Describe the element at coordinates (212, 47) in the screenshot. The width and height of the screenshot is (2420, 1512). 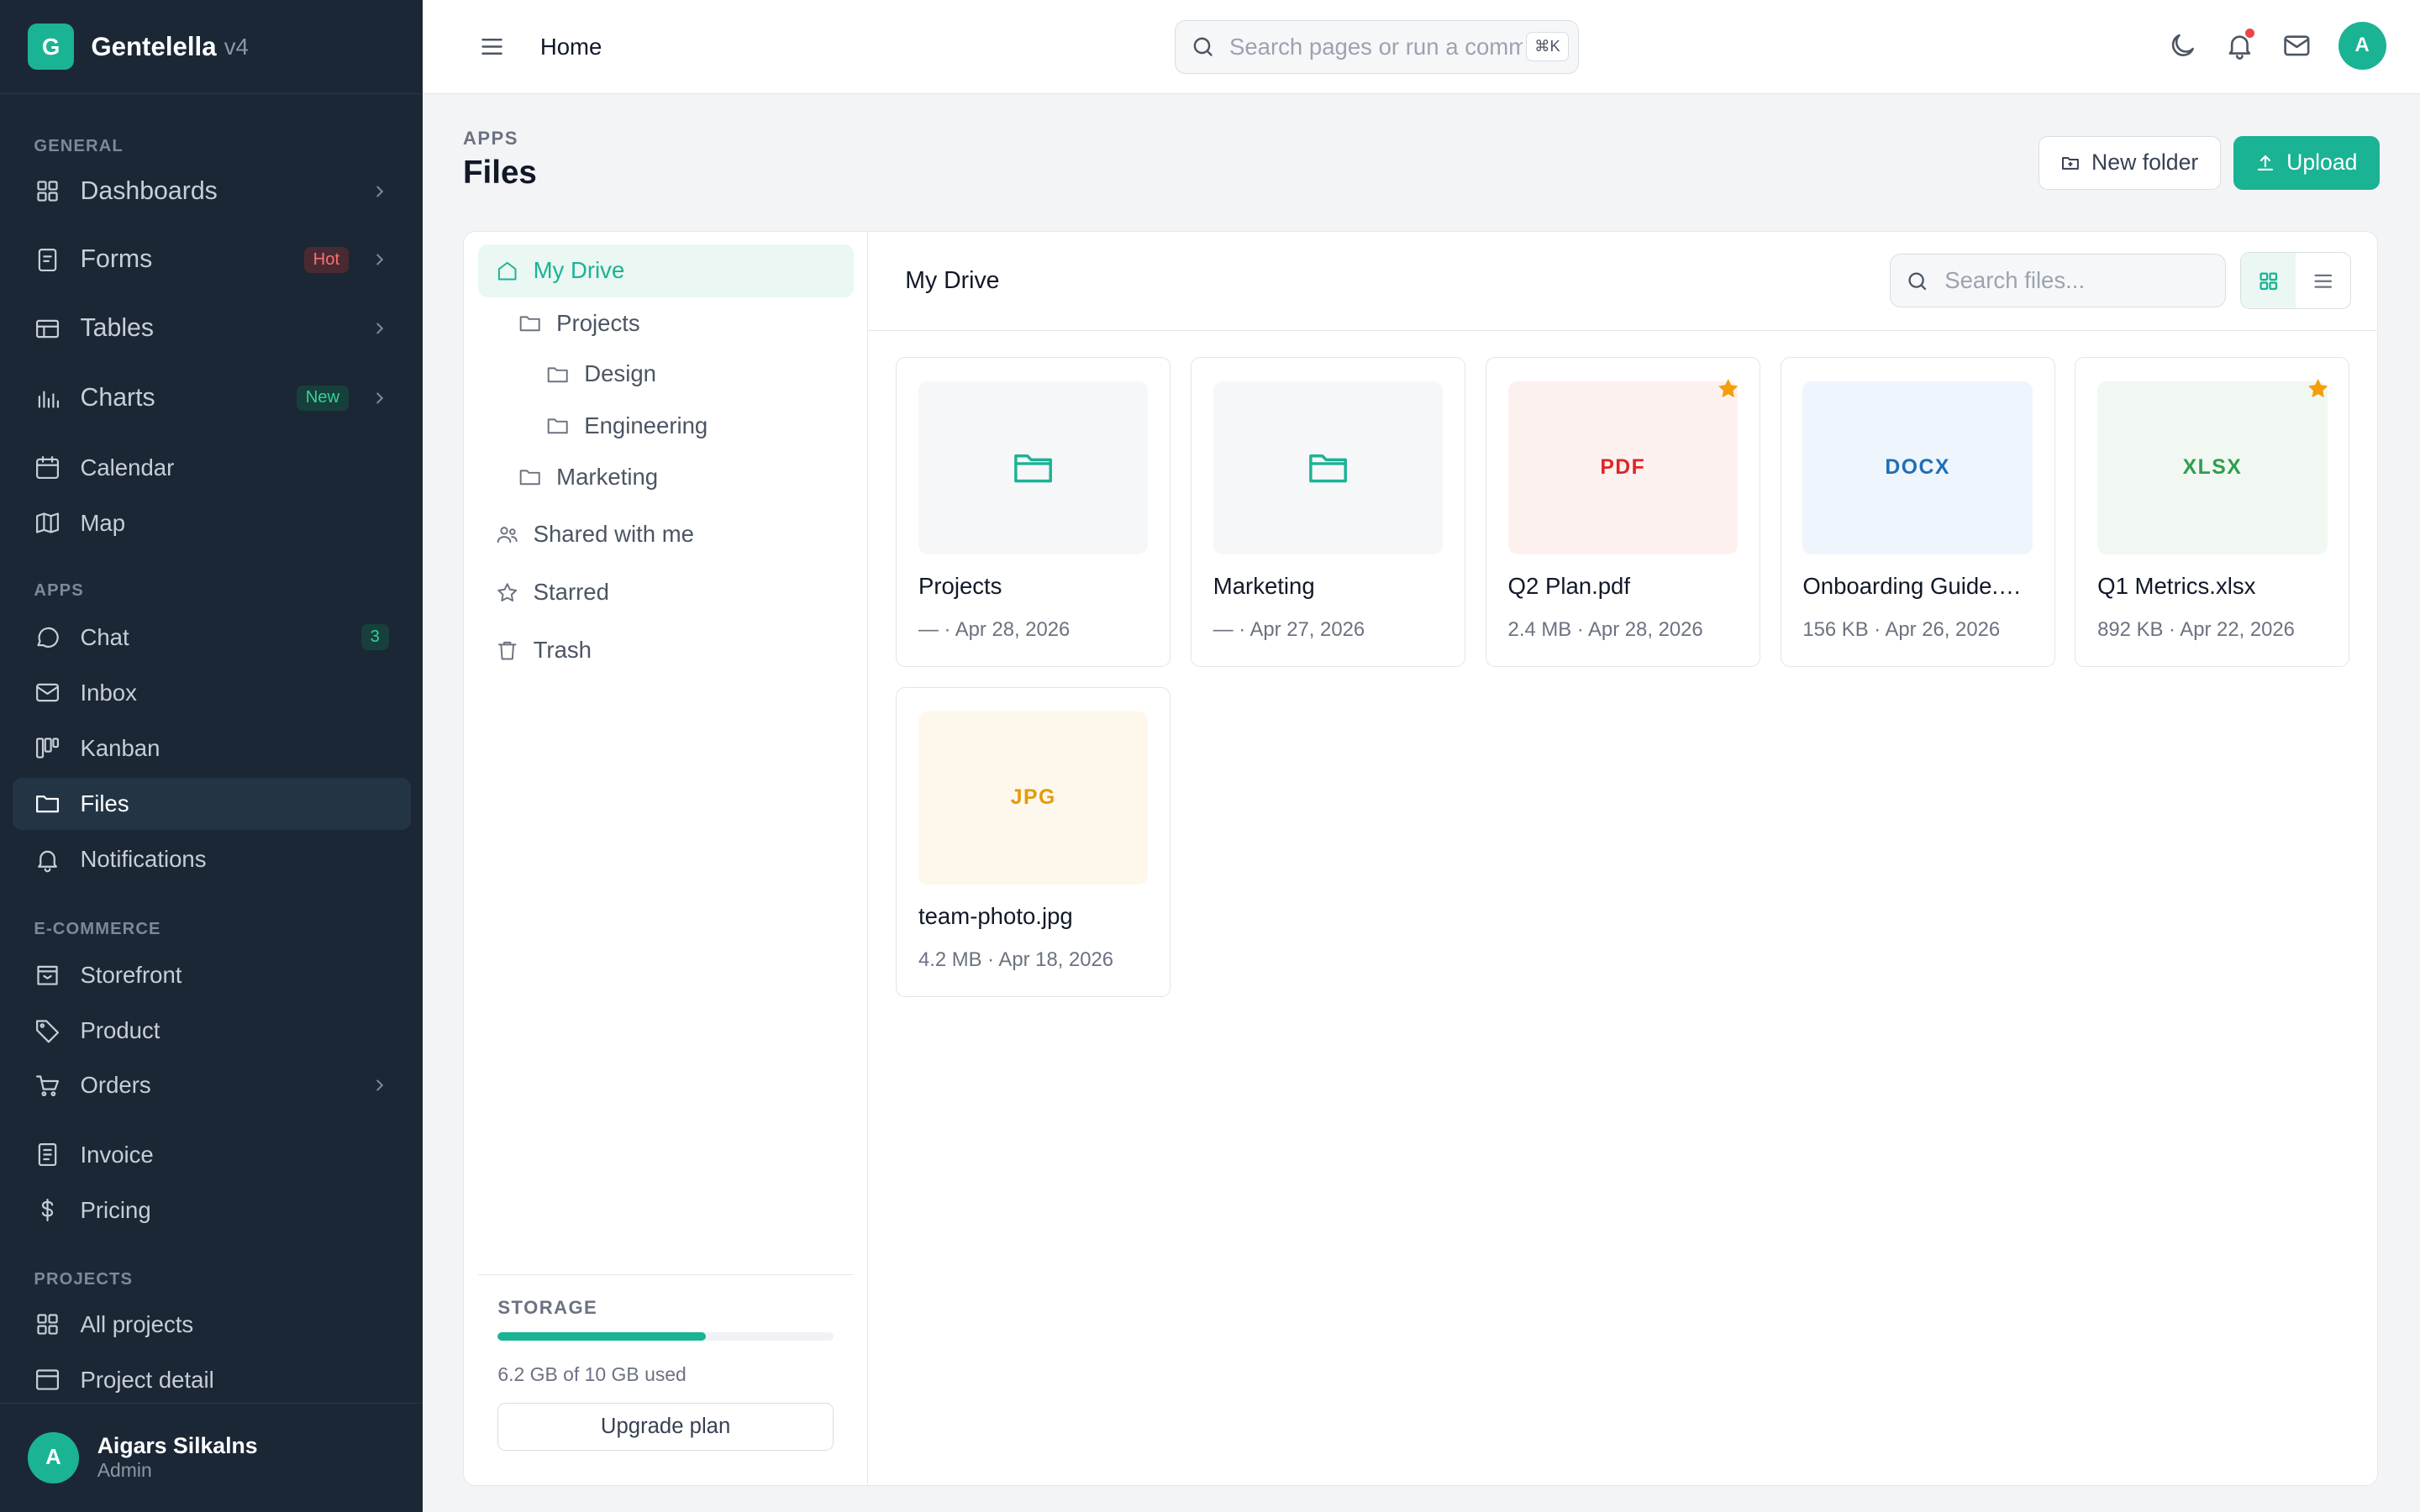
I see `brand: G Gentelella v4` at that location.